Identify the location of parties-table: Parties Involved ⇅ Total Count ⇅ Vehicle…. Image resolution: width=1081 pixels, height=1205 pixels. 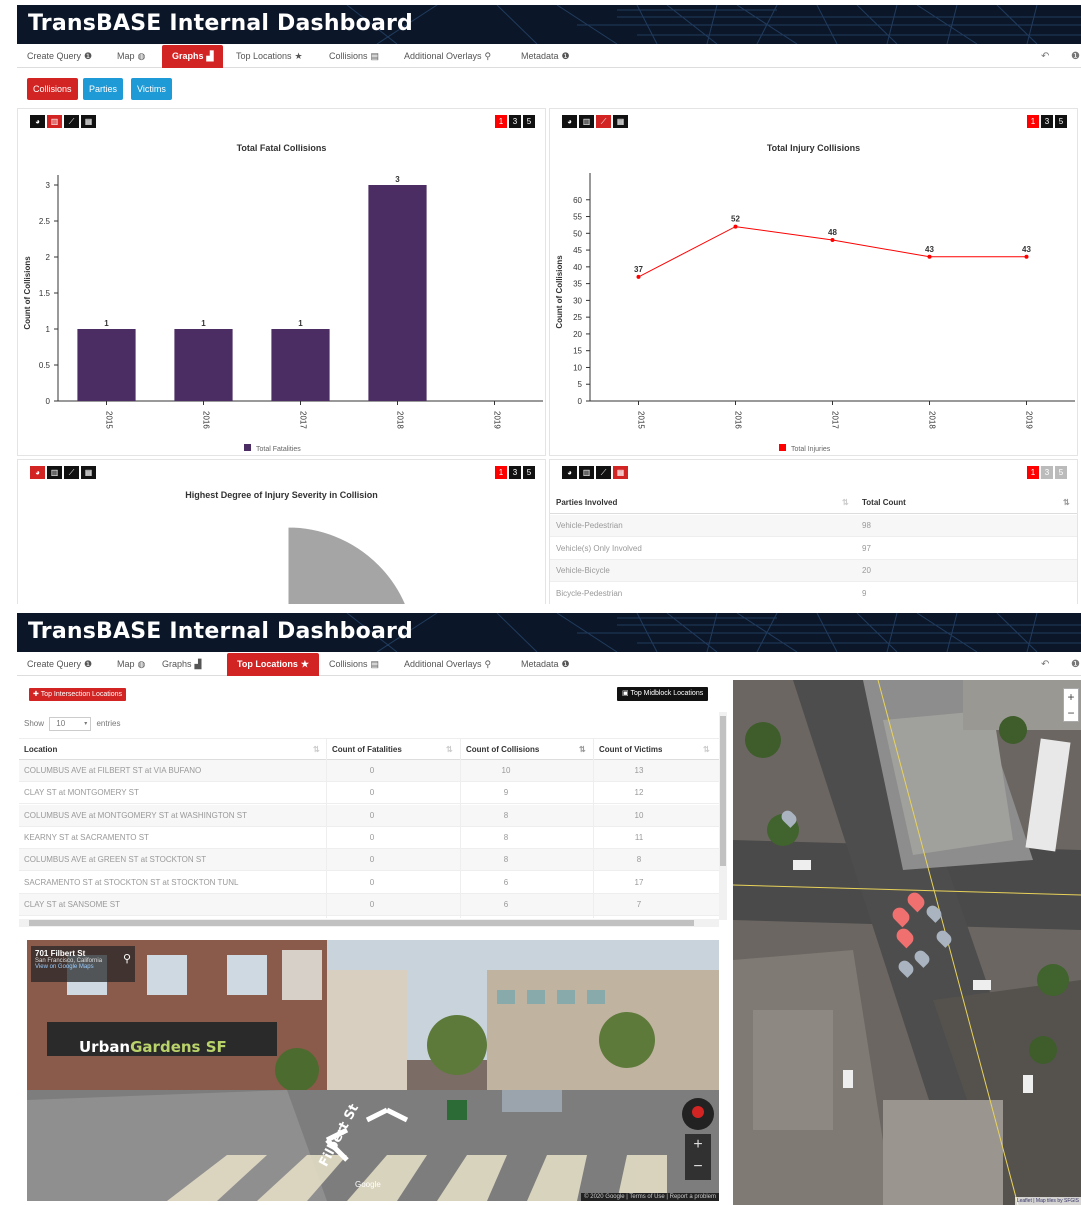
(813, 548).